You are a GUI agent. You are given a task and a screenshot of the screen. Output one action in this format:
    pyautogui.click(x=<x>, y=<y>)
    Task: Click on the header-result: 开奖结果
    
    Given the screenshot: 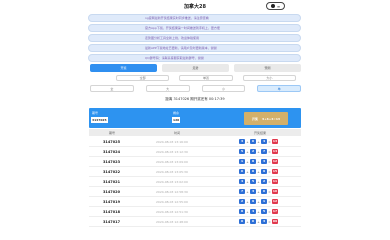 What is the action you would take?
    pyautogui.click(x=260, y=133)
    